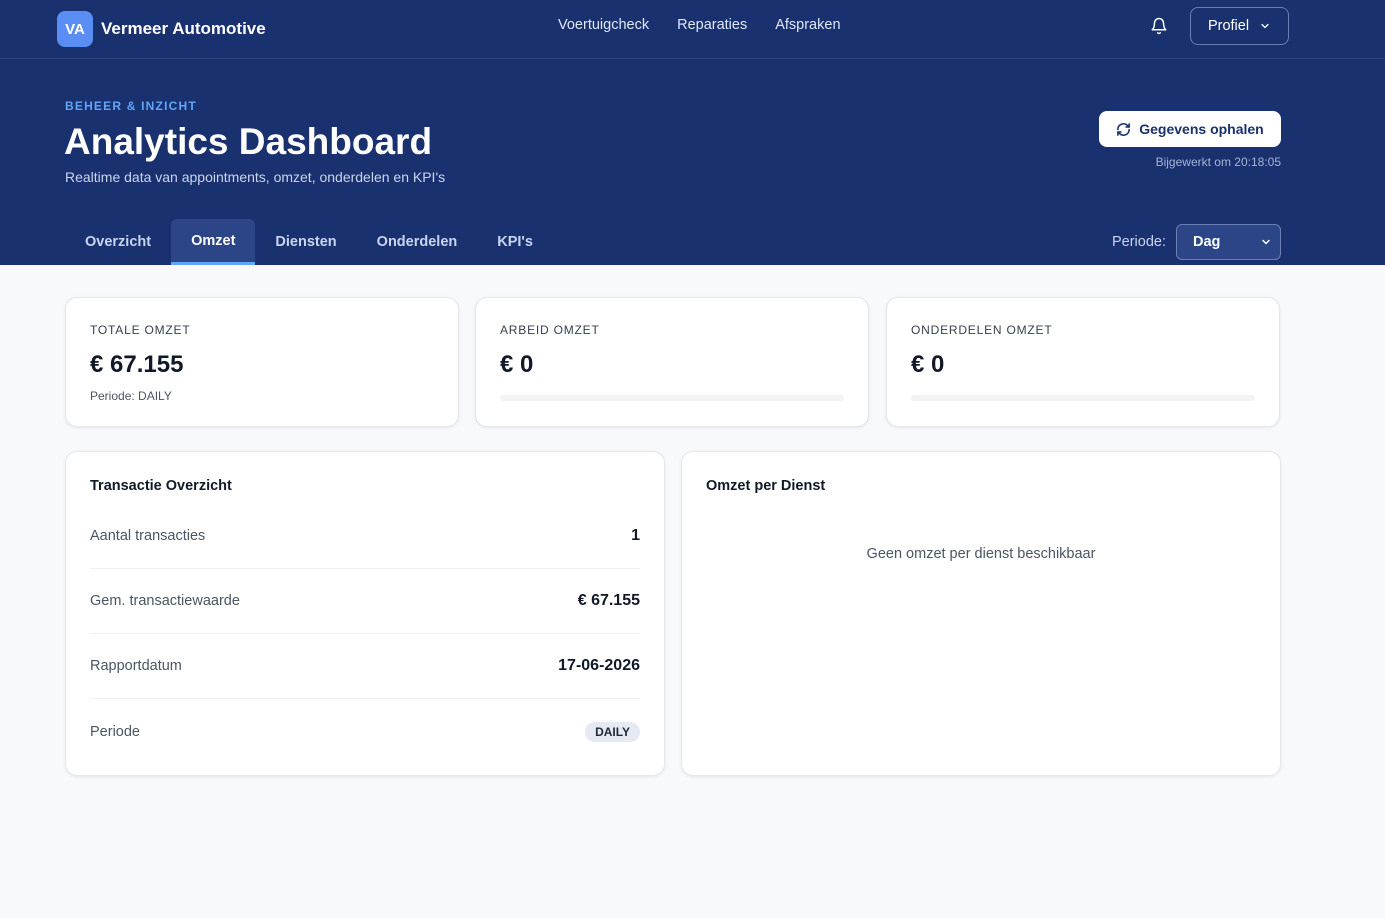 Image resolution: width=1385 pixels, height=918 pixels. I want to click on panel-title: Omzet per Dienst, so click(766, 486).